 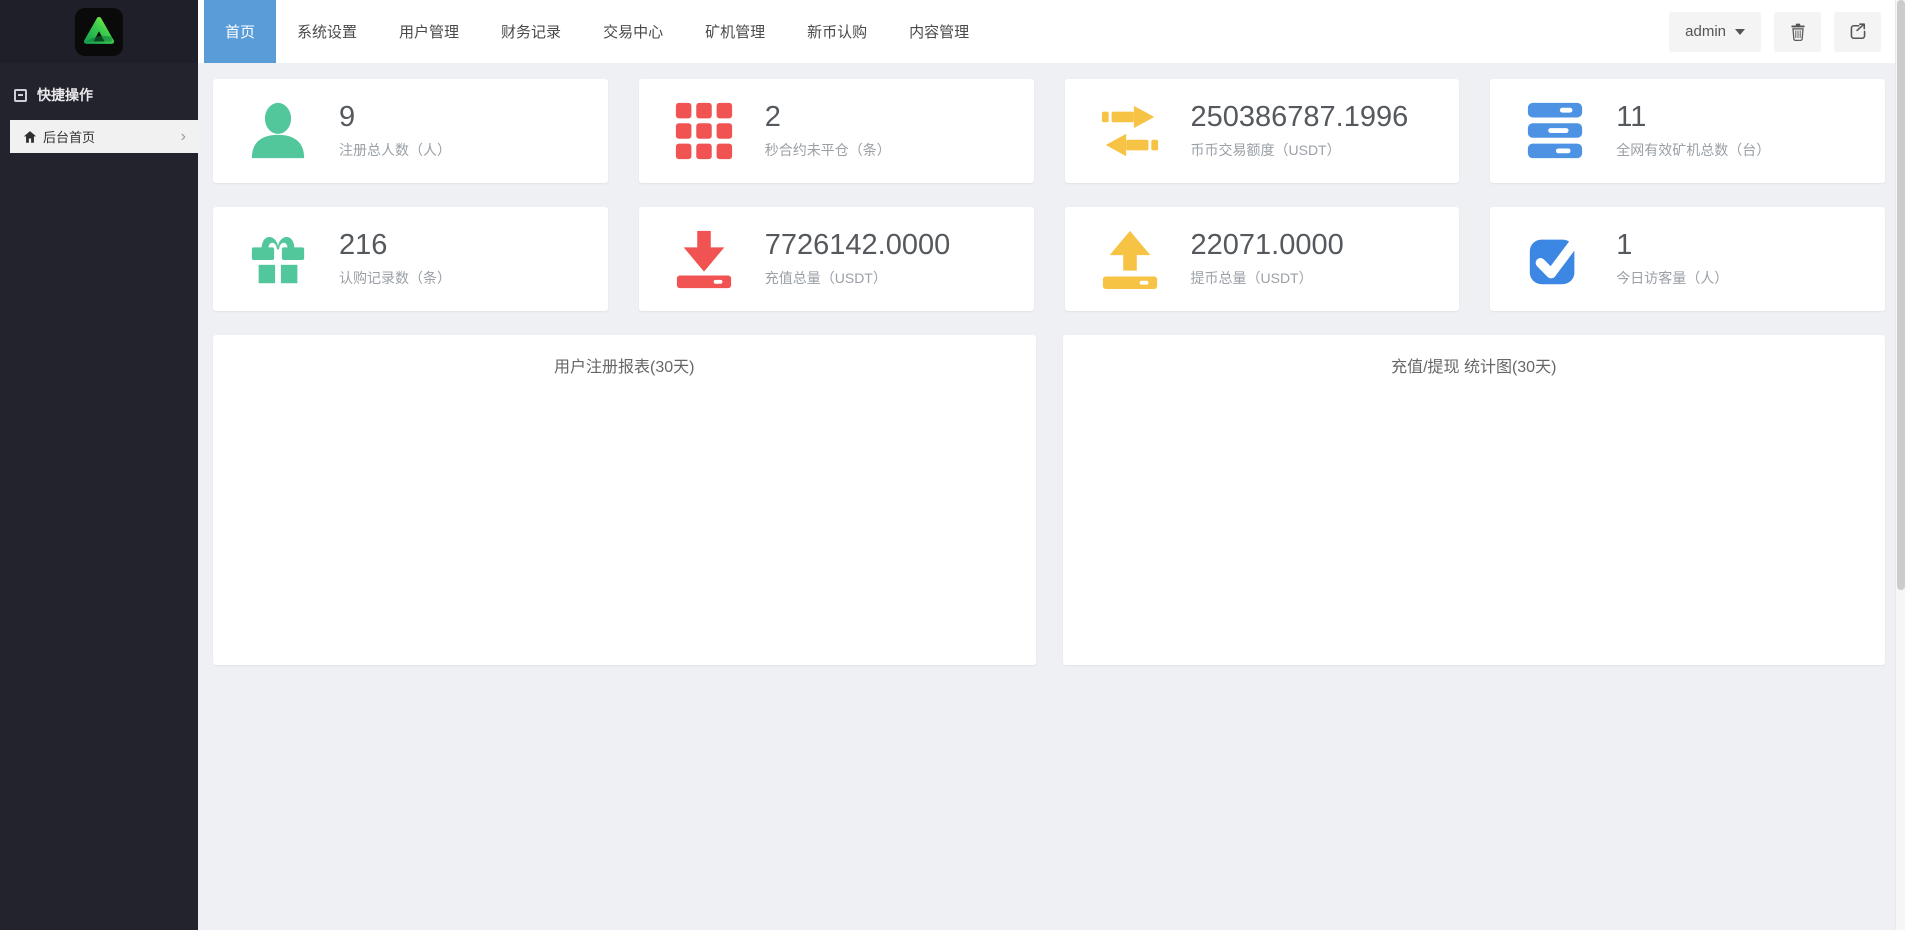 I want to click on stat-card-trade-volume: 250386787.1996 币币交易额度（USDT）, so click(x=1262, y=131).